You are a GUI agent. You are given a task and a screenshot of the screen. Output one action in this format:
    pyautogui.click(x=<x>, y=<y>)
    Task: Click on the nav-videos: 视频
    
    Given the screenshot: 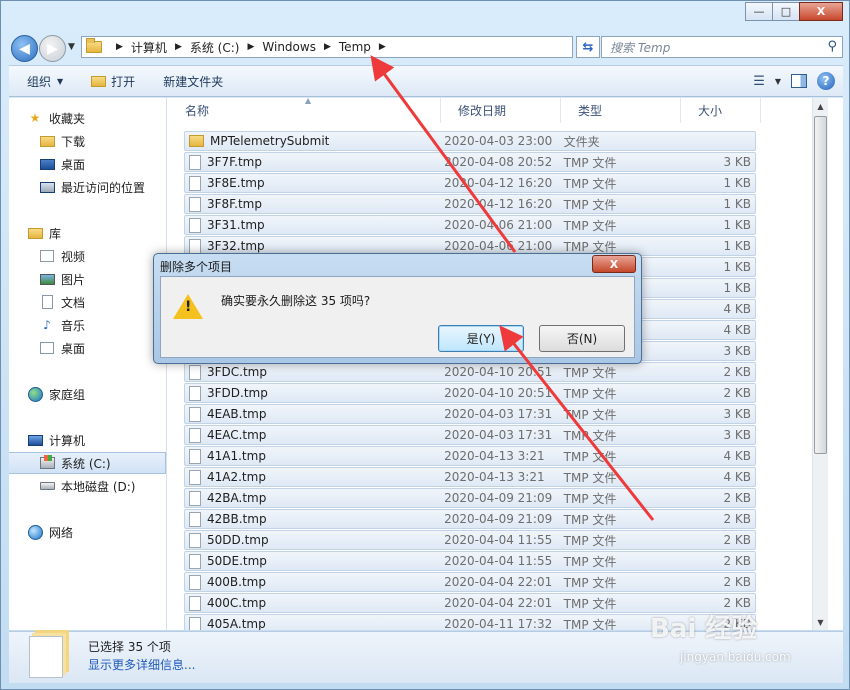 What is the action you would take?
    pyautogui.click(x=102, y=256)
    